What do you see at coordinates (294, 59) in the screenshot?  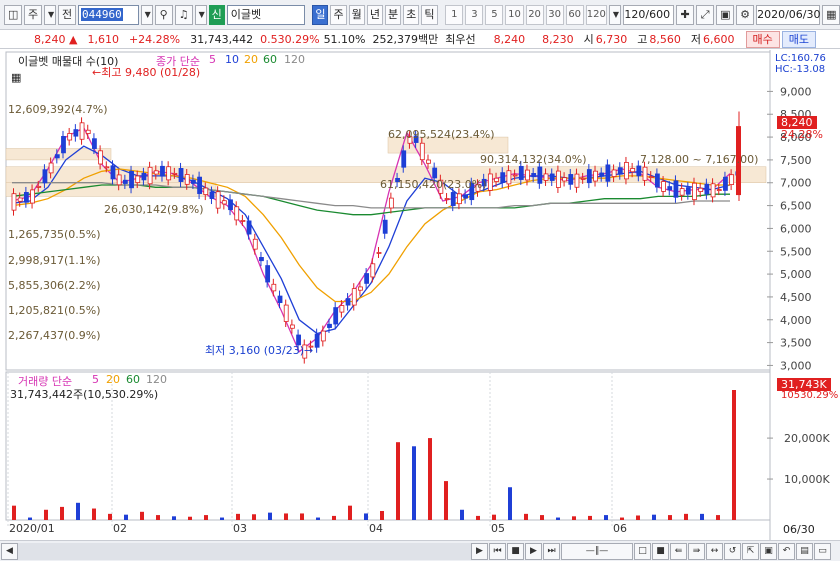 I see `ma-legend-120: 120` at bounding box center [294, 59].